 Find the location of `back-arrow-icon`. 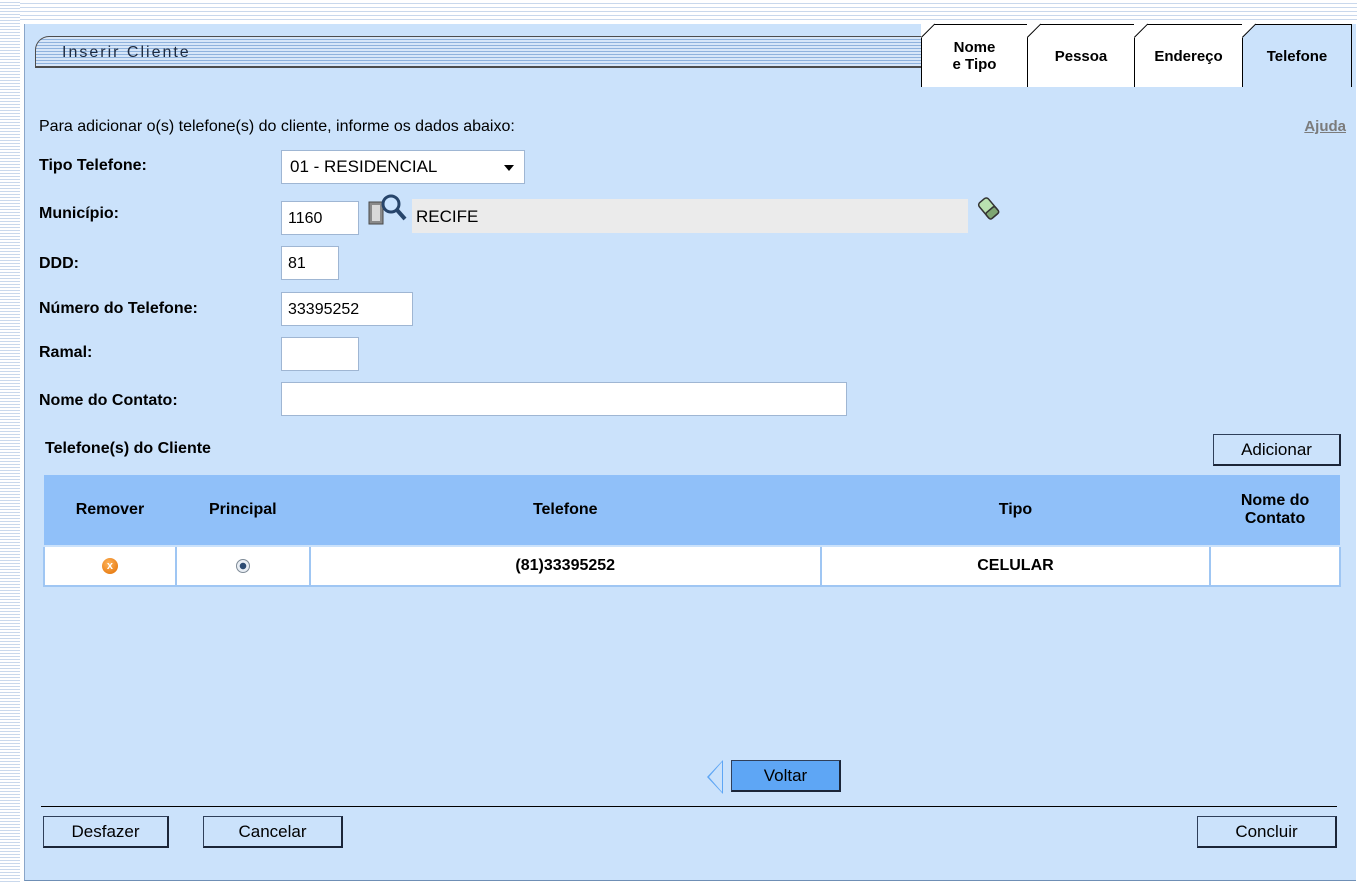

back-arrow-icon is located at coordinates (715, 777).